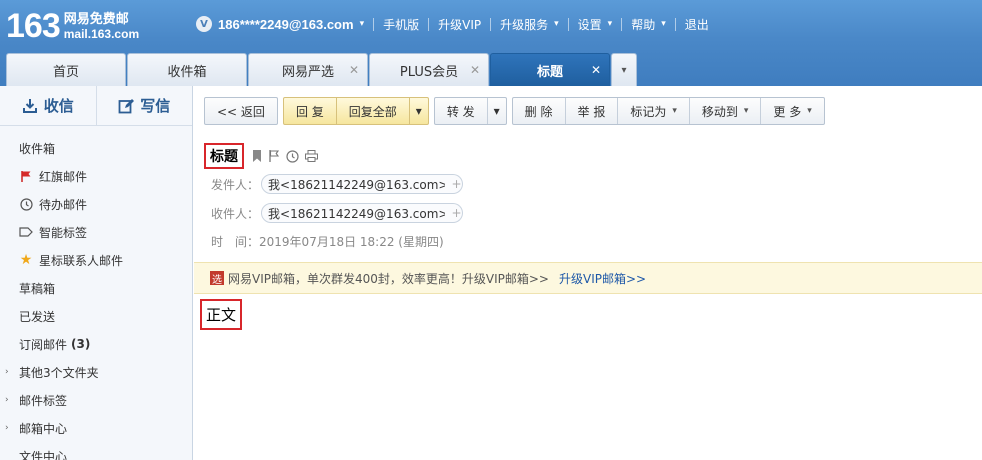  Describe the element at coordinates (144, 105) in the screenshot. I see `write-button: 写信` at that location.